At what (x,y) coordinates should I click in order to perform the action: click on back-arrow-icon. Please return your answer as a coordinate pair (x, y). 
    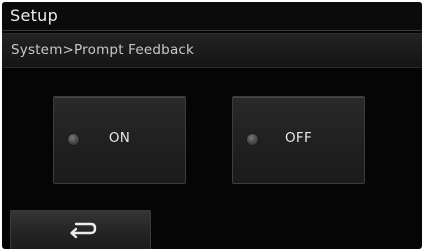
    Looking at the image, I should click on (83, 230).